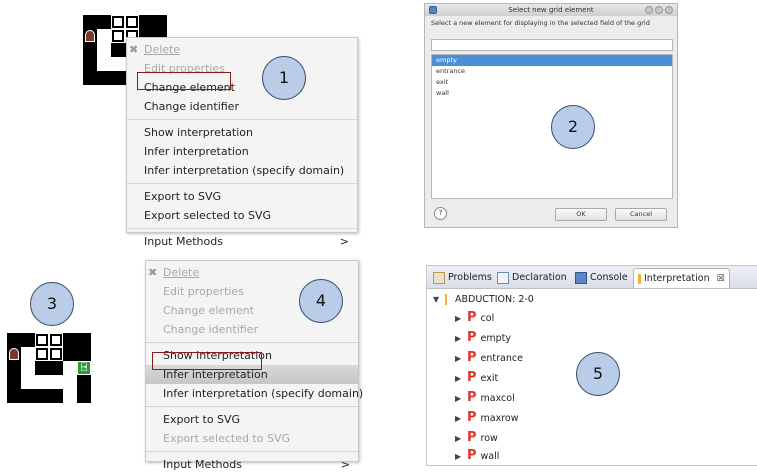  Describe the element at coordinates (84, 368) in the screenshot. I see `exit-cell: ⍈` at that location.